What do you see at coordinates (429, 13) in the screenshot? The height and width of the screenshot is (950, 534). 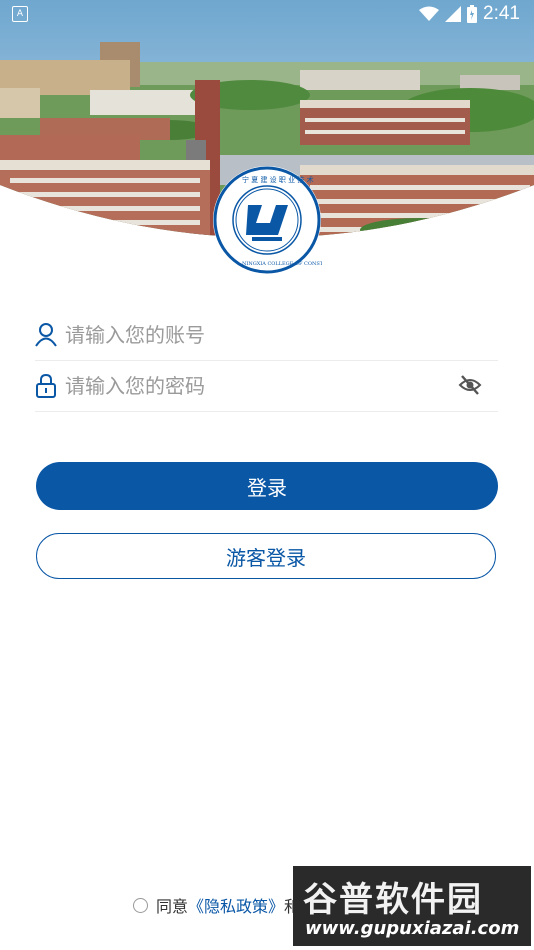 I see `wifi-icon` at bounding box center [429, 13].